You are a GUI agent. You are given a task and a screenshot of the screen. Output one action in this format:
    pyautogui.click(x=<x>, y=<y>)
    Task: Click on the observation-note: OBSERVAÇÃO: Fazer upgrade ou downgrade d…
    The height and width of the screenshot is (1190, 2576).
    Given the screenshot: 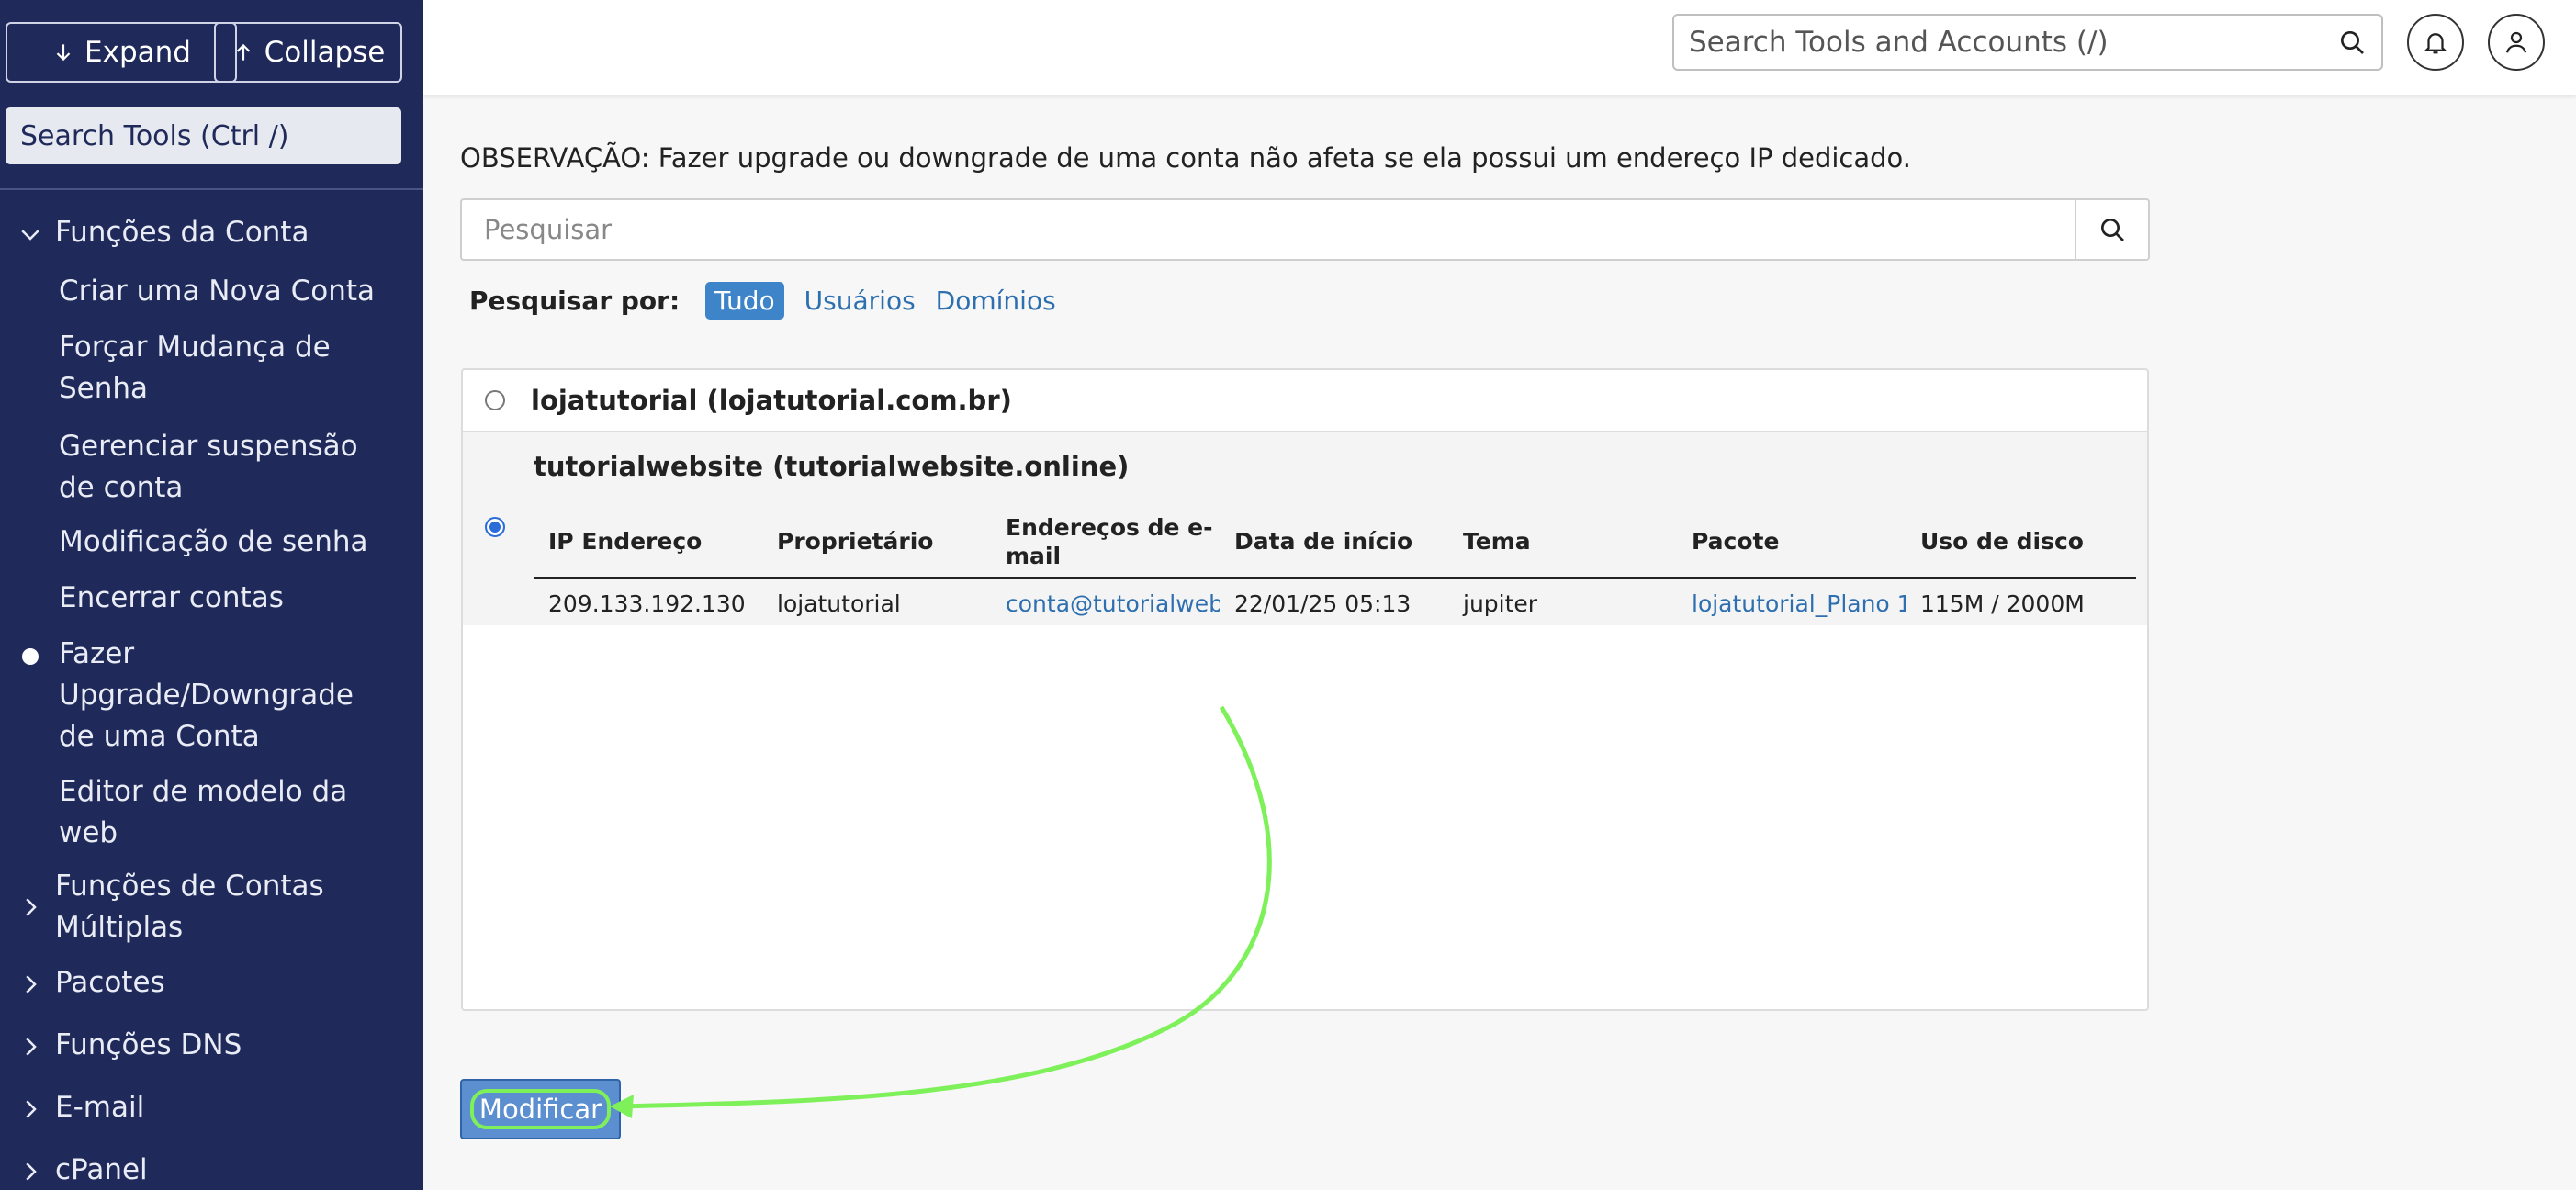 What is the action you would take?
    pyautogui.click(x=1186, y=158)
    